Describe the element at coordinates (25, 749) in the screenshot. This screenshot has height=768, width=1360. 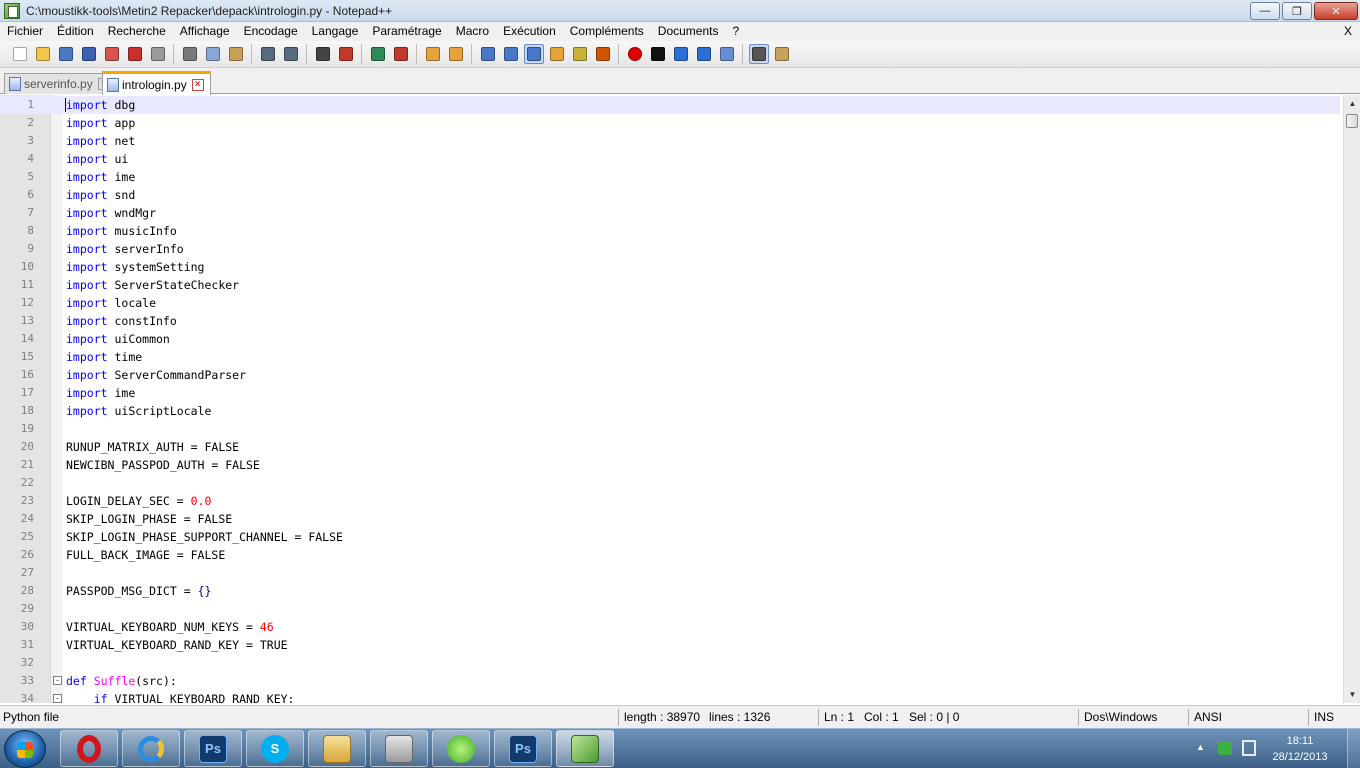
I see `start-button` at that location.